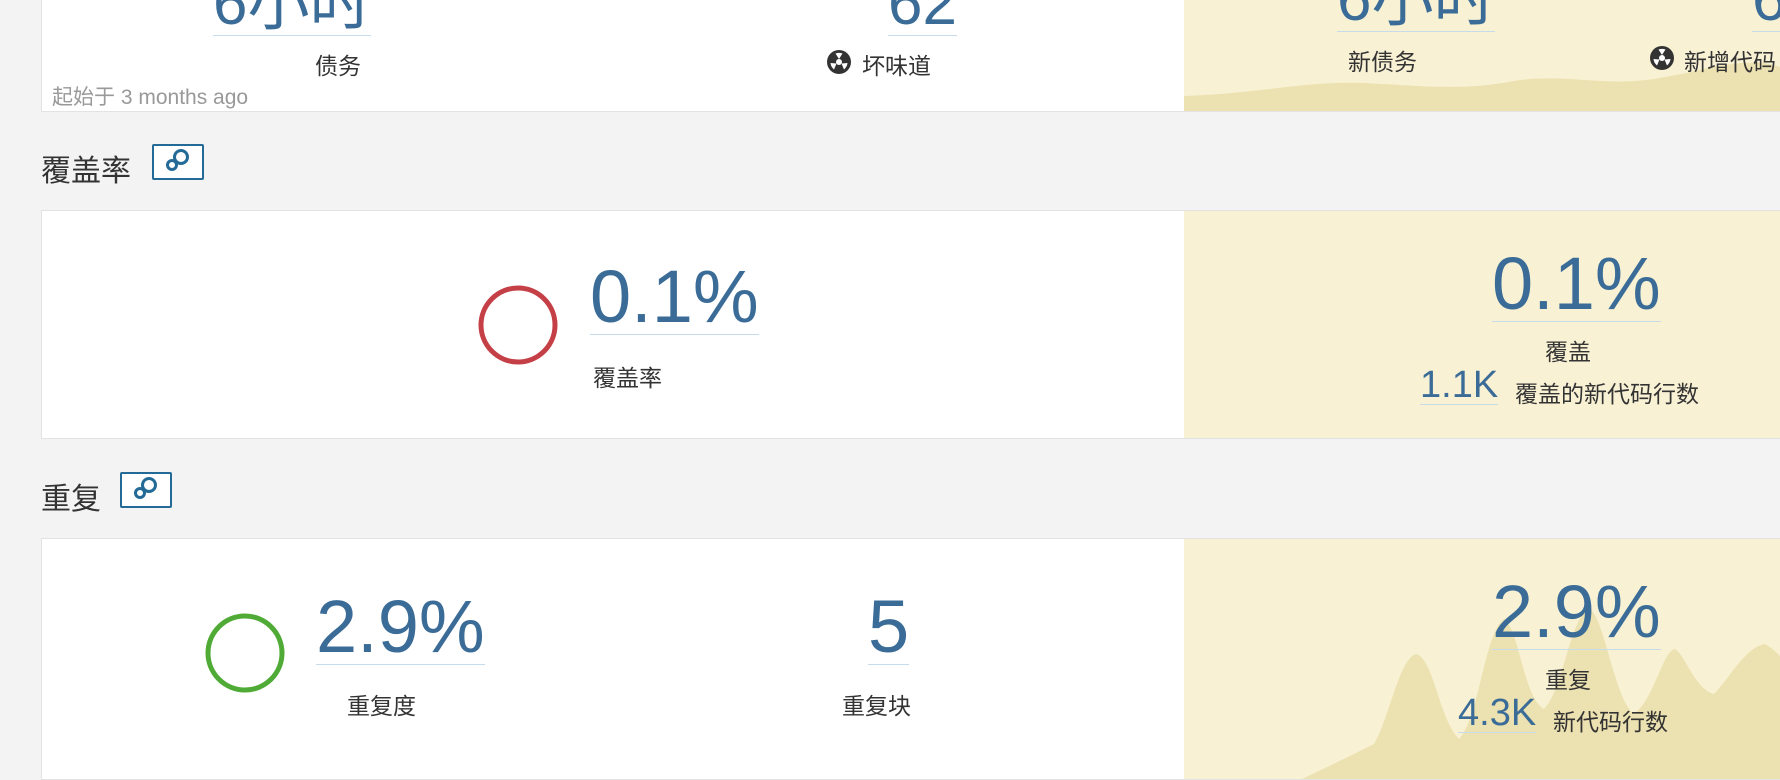 This screenshot has width=1780, height=780. I want to click on duplications-donut, so click(245, 653).